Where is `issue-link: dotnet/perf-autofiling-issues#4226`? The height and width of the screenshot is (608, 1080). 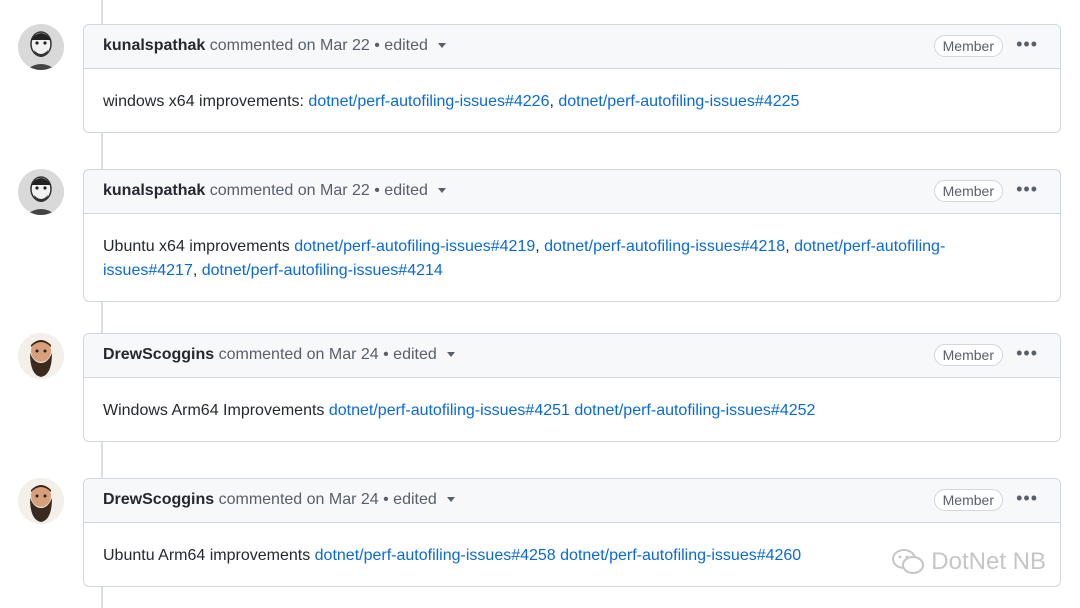
issue-link: dotnet/perf-autofiling-issues#4226 is located at coordinates (428, 101).